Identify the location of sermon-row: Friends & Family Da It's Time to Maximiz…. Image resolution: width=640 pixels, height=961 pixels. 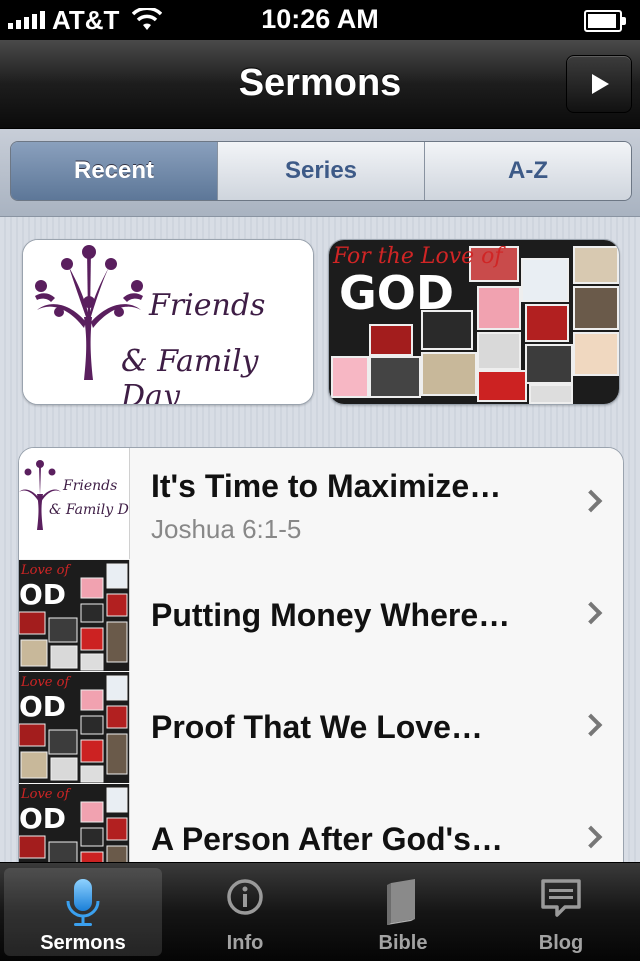
(321, 504).